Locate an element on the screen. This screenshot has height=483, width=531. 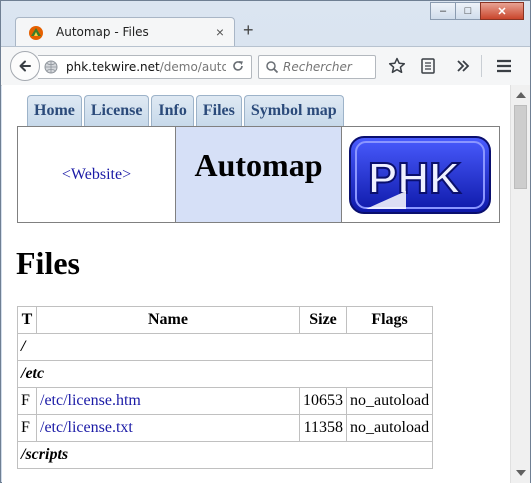
firefox-favicon is located at coordinates (36, 33).